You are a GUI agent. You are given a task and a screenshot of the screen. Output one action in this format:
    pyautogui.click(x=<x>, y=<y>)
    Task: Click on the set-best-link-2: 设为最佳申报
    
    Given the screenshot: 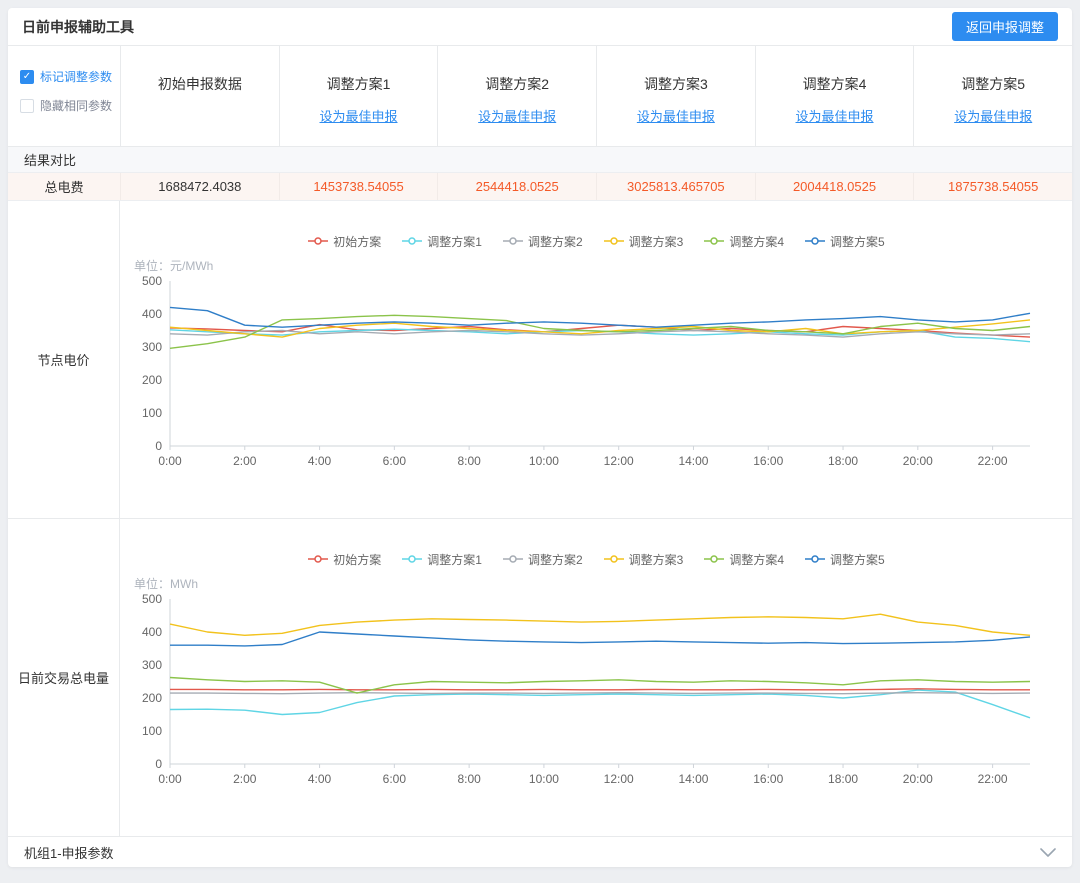 What is the action you would take?
    pyautogui.click(x=517, y=115)
    